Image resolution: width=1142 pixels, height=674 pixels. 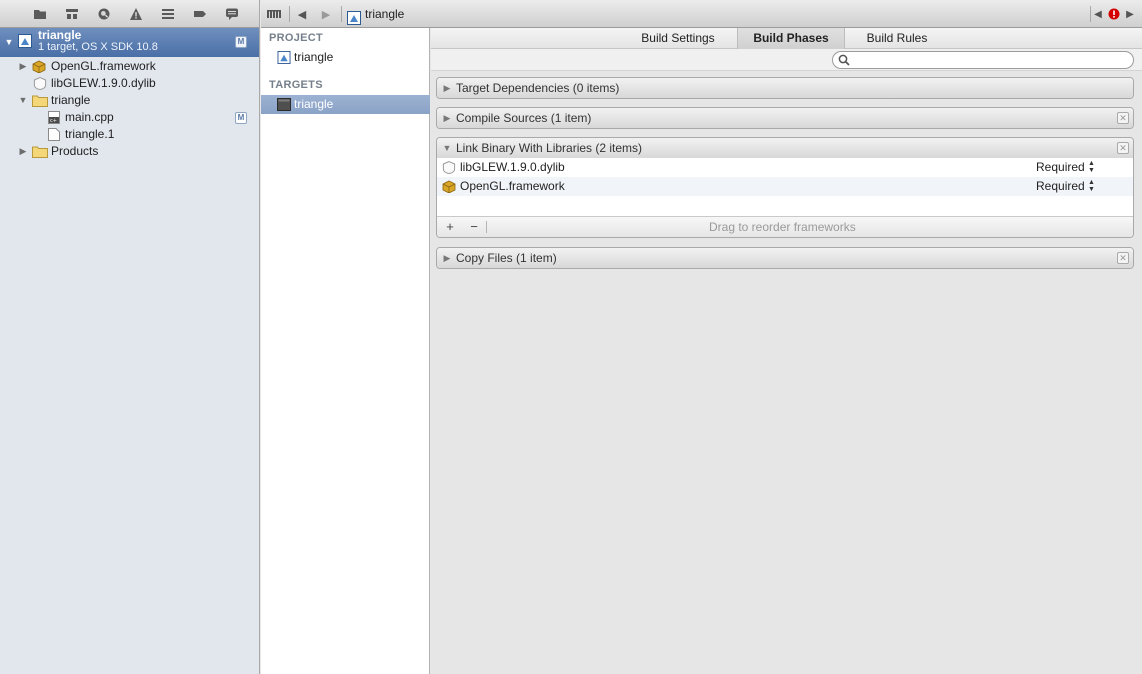 What do you see at coordinates (345, 104) in the screenshot?
I see `target-item: triangle` at bounding box center [345, 104].